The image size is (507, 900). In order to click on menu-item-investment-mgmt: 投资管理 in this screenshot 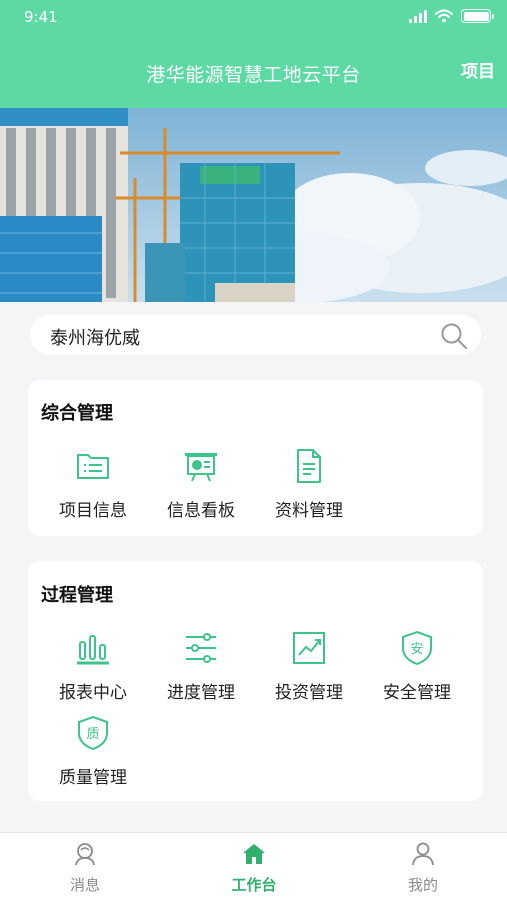, I will do `click(309, 665)`.